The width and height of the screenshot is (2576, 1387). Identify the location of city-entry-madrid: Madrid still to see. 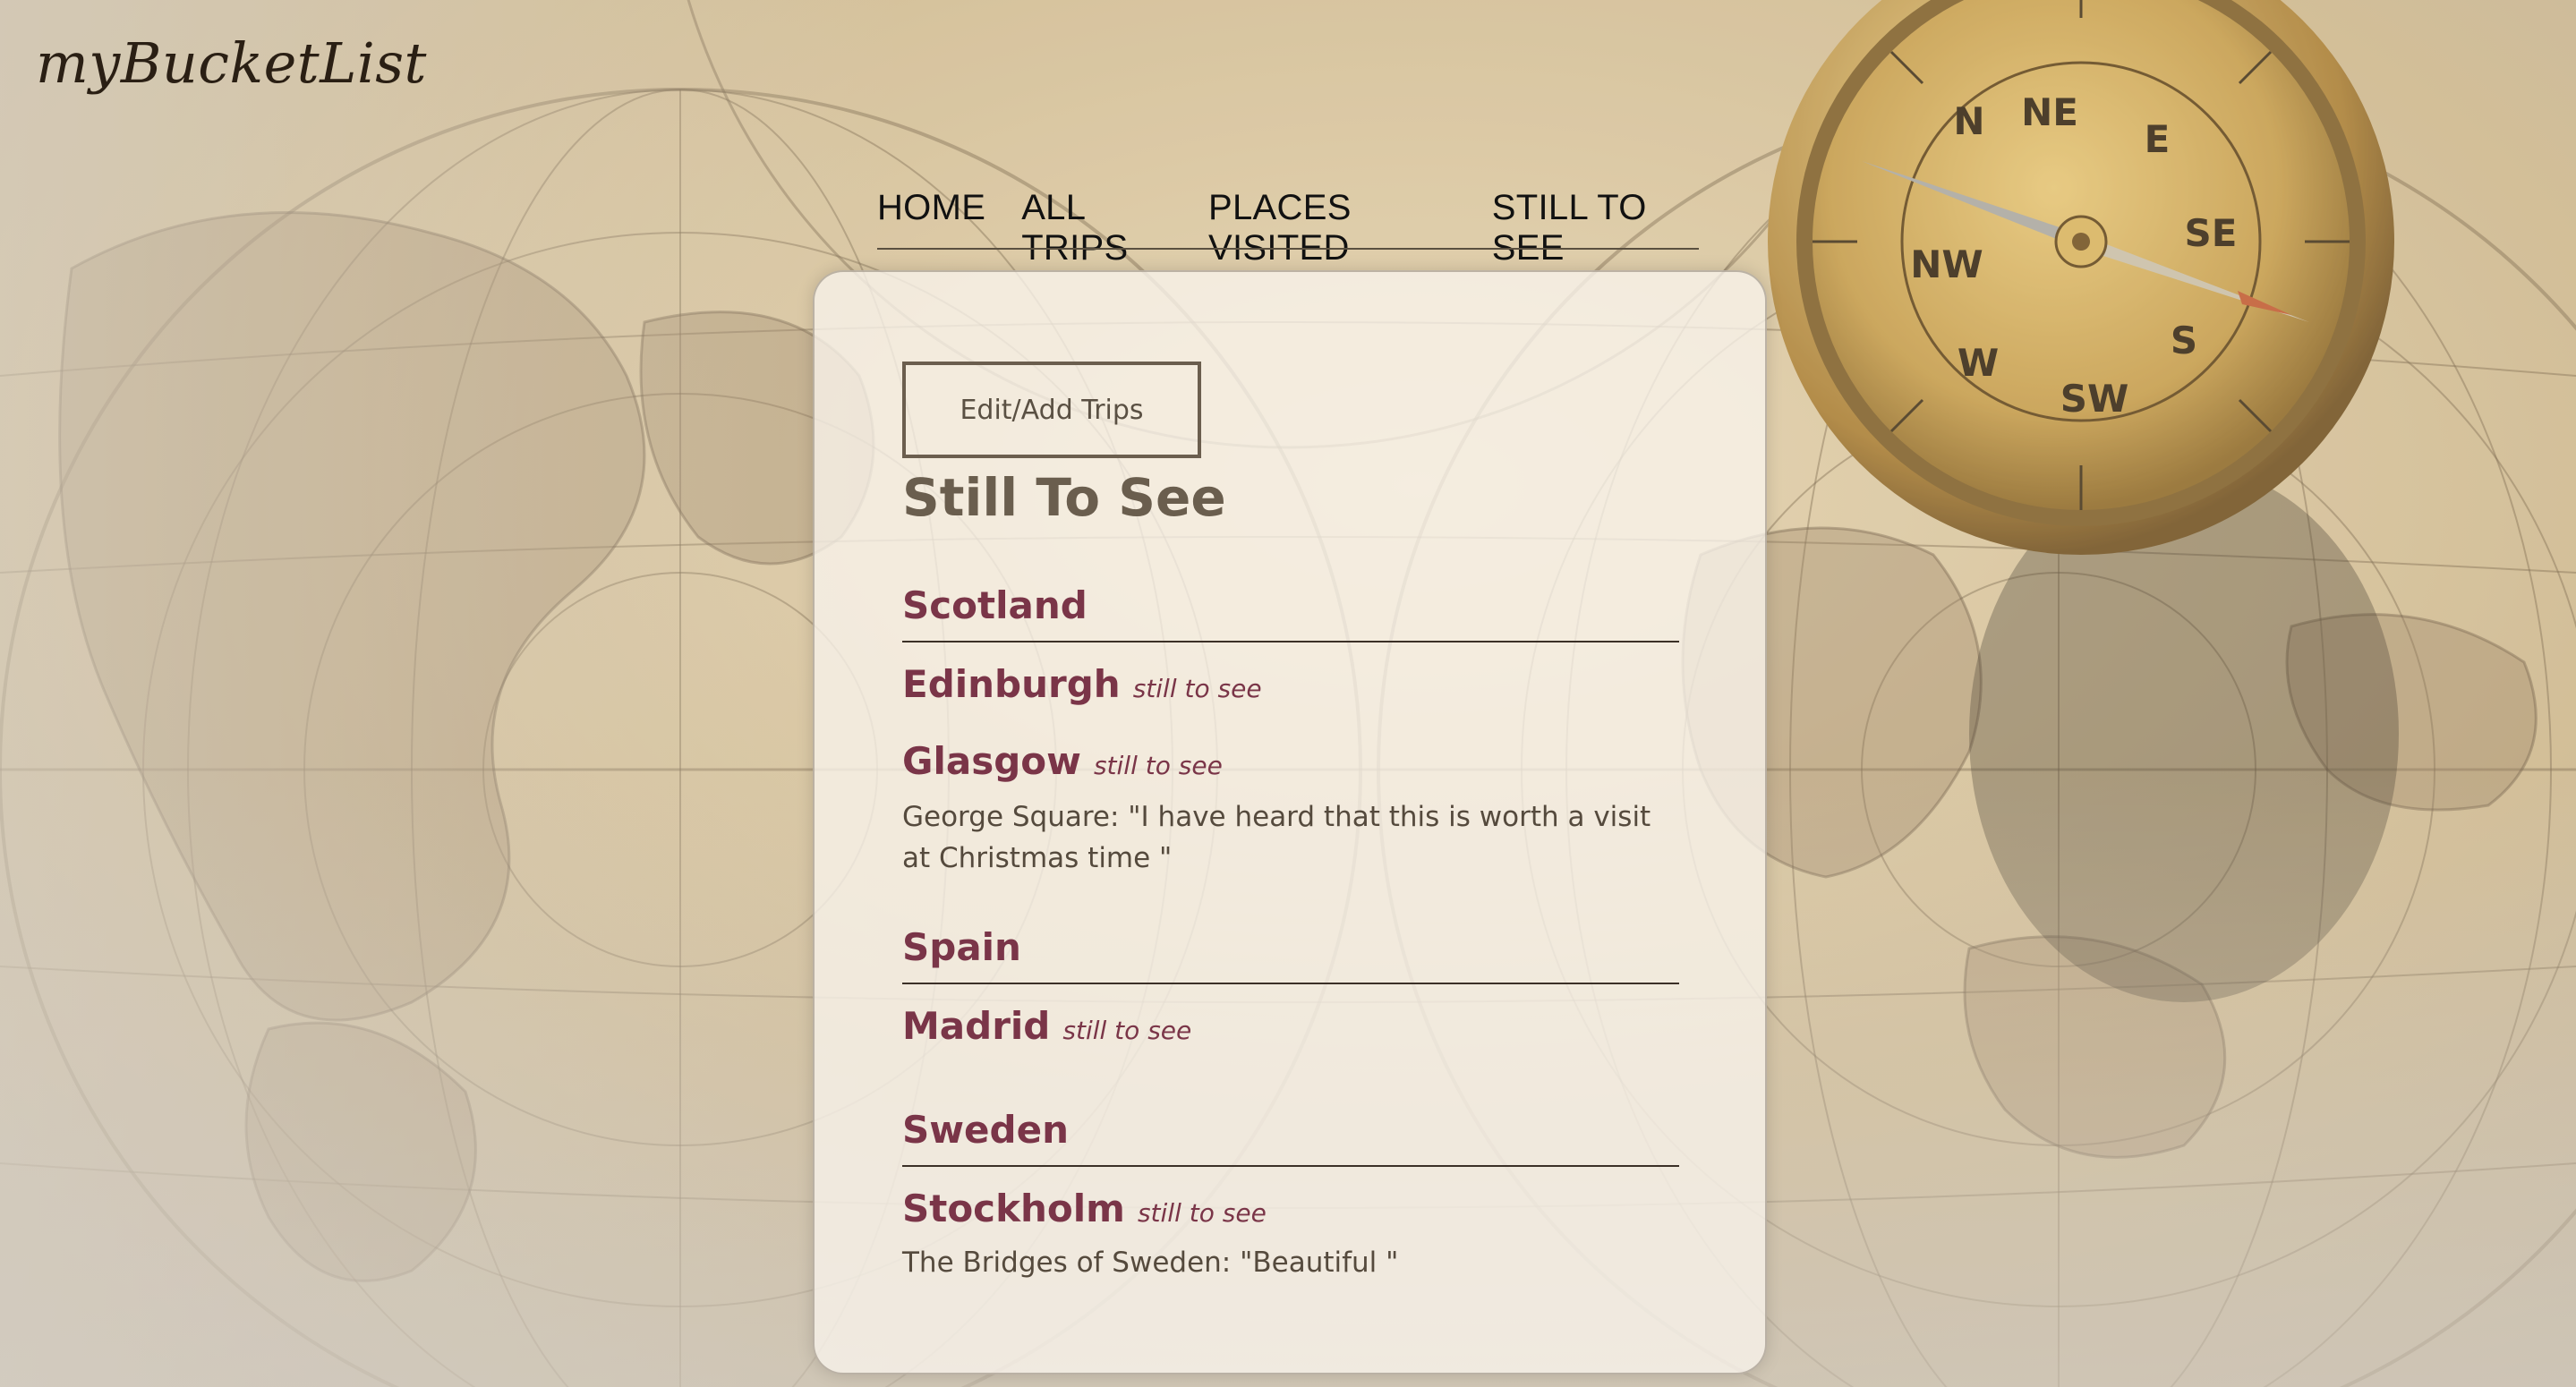
(1046, 1026).